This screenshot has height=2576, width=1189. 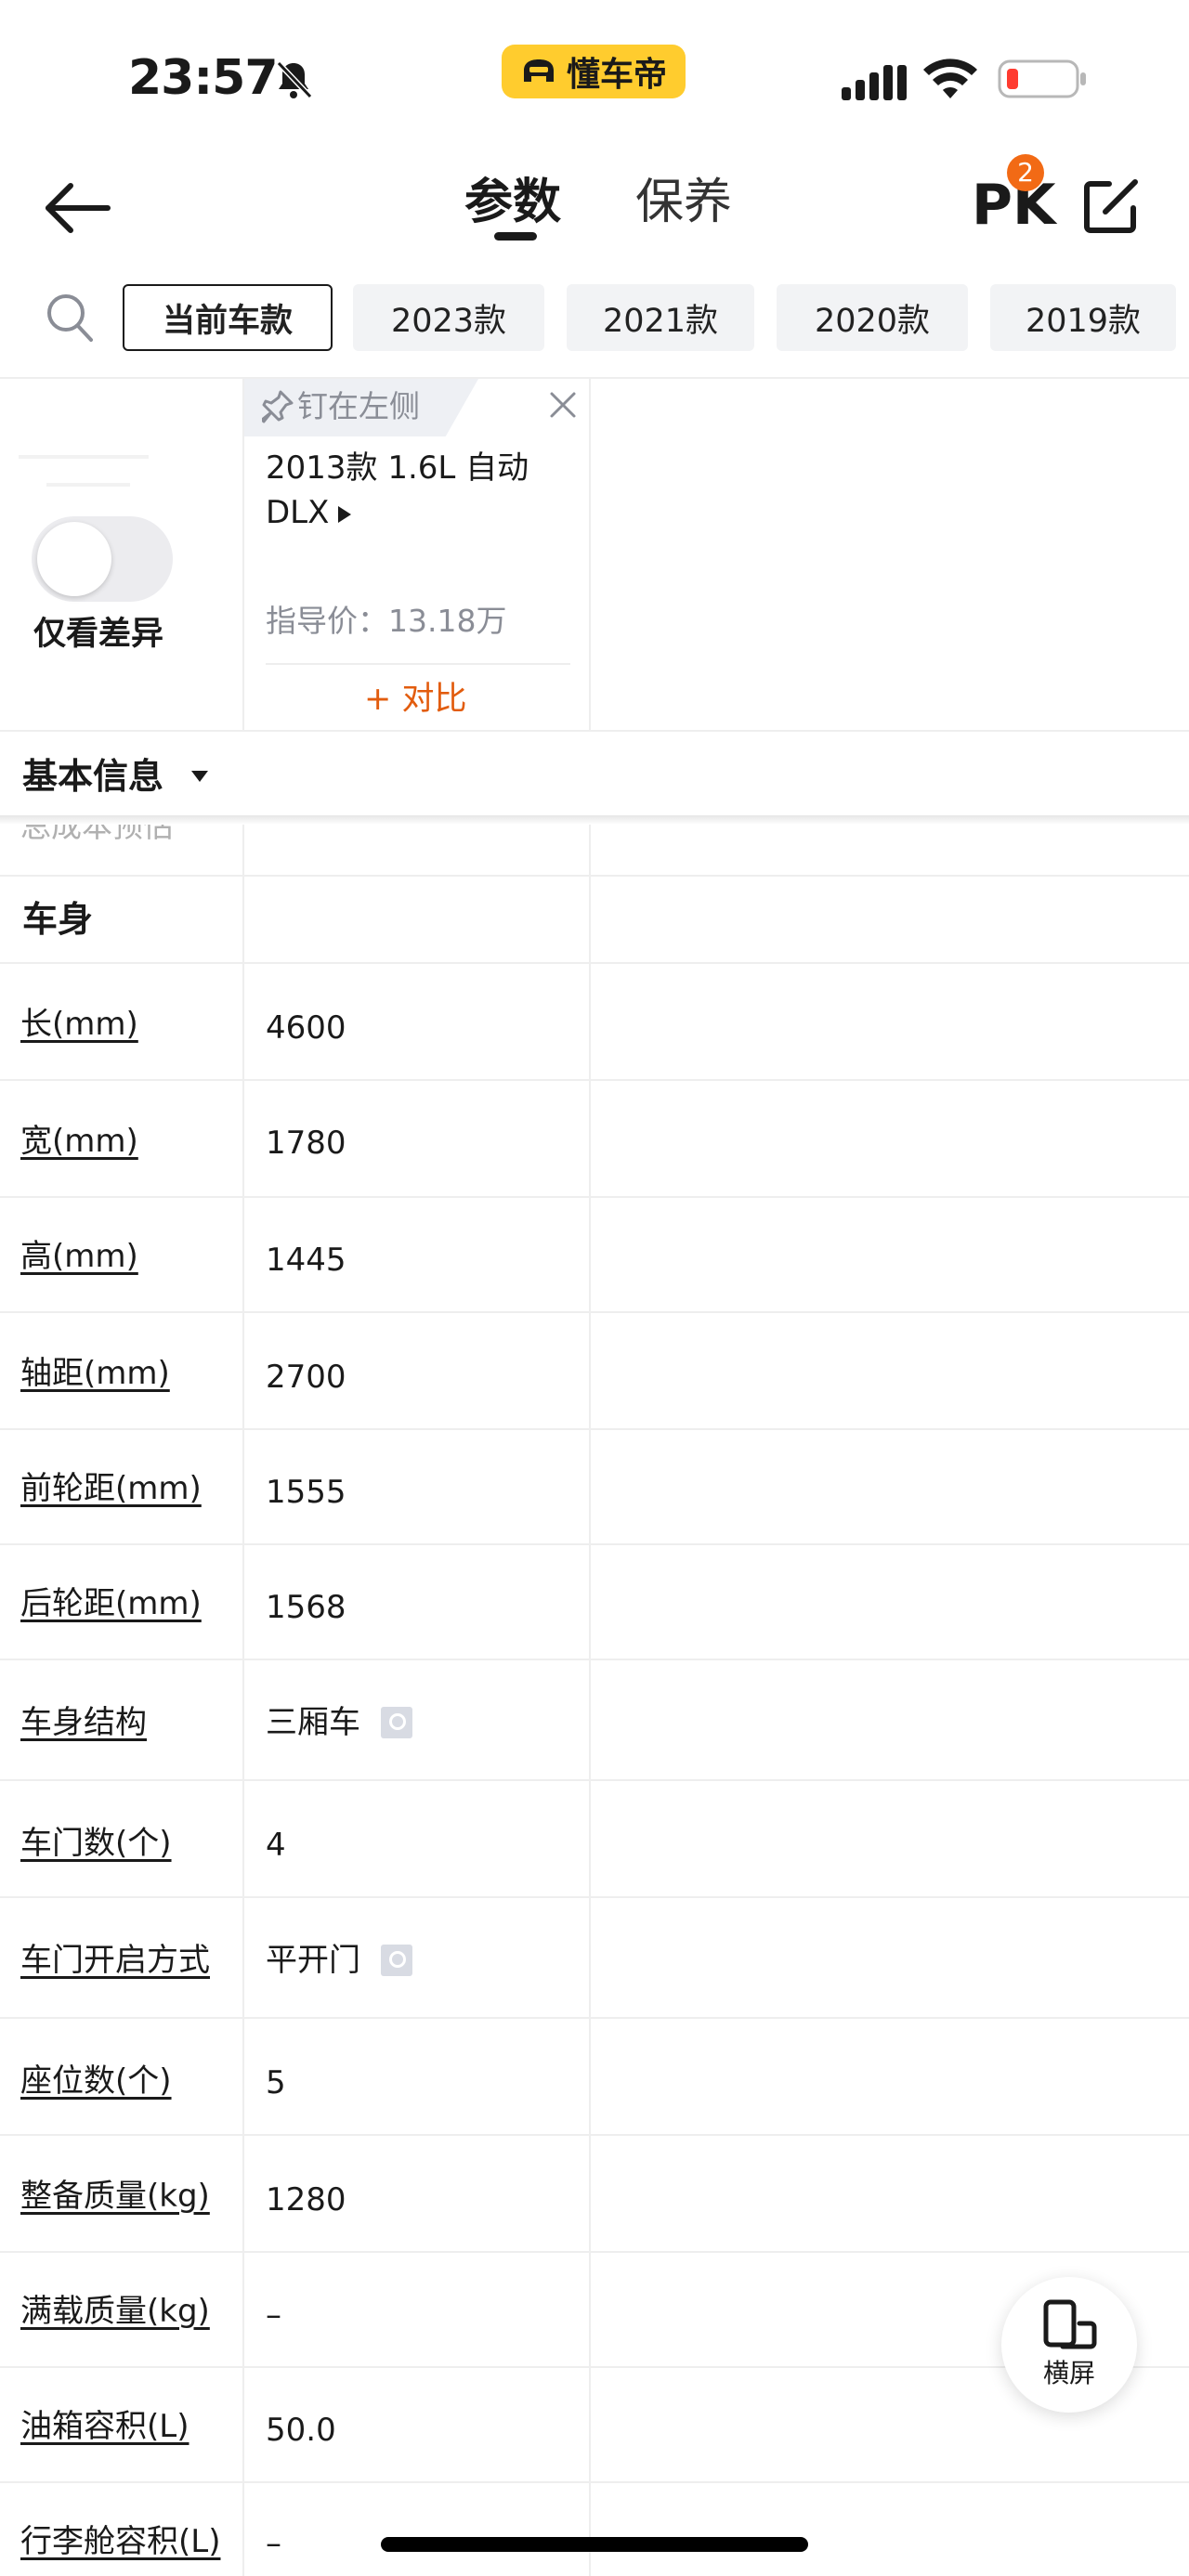 I want to click on search-icon, so click(x=70, y=318).